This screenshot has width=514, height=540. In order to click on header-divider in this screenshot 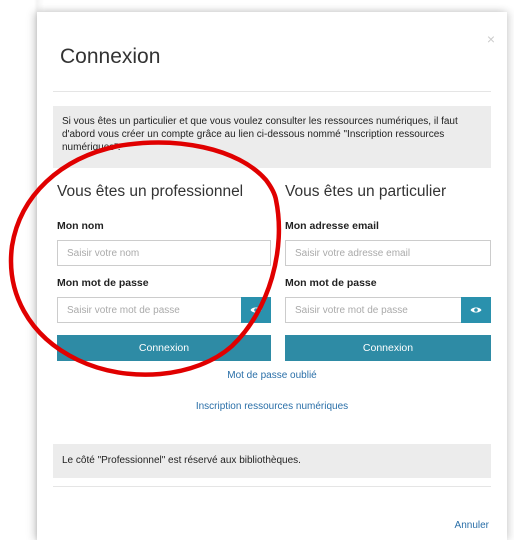, I will do `click(272, 91)`.